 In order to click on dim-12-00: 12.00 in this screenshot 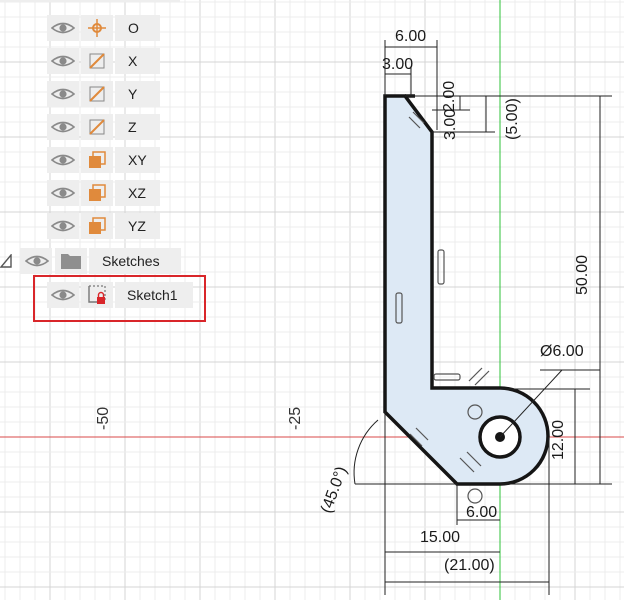, I will do `click(558, 440)`.